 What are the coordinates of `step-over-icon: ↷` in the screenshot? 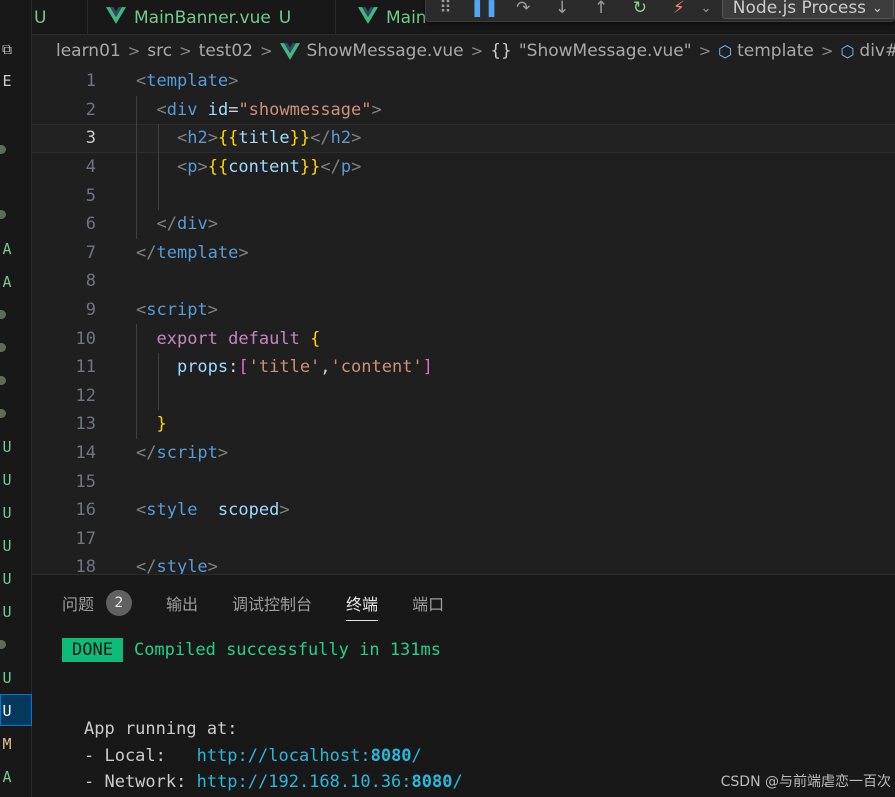 It's located at (523, 9).